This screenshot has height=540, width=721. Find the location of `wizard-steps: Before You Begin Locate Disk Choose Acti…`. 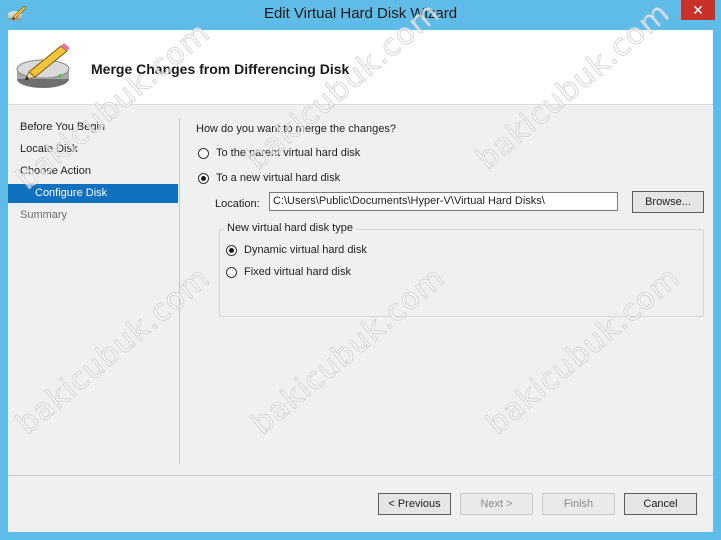

wizard-steps: Before You Begin Locate Disk Choose Acti… is located at coordinates (93, 173).